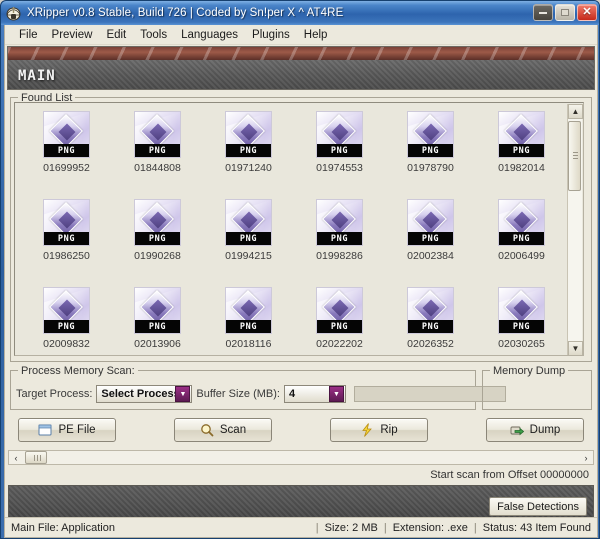  I want to click on file-item-label: 01974553, so click(339, 168).